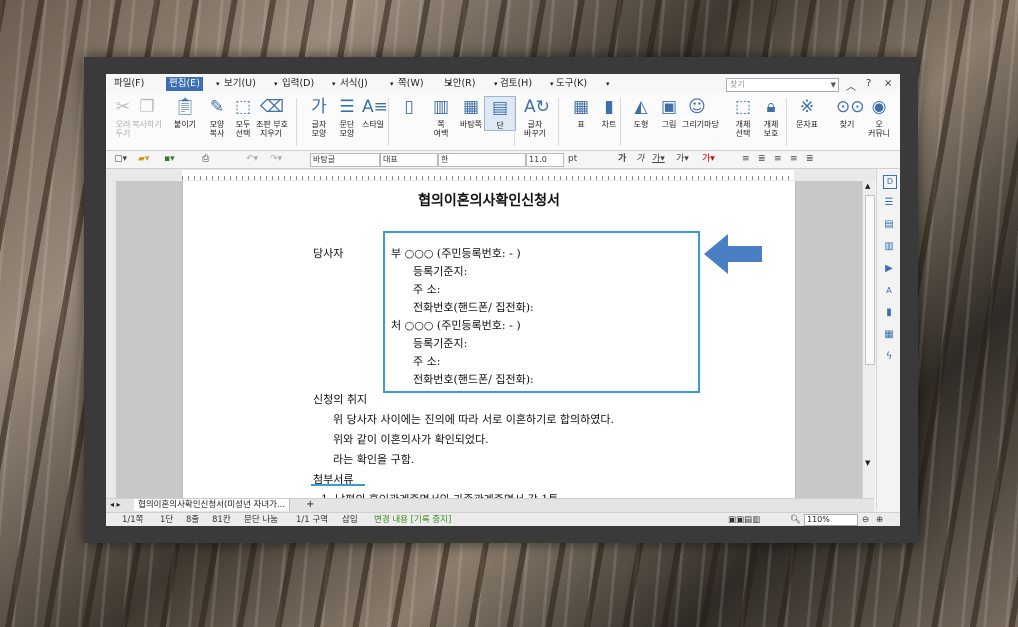  I want to click on menu-item: 파일(F), so click(129, 84).